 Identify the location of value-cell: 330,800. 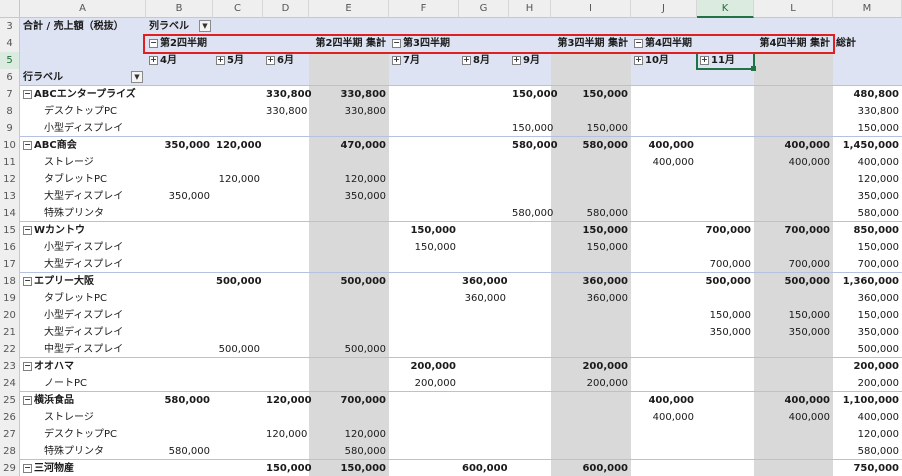
(349, 111).